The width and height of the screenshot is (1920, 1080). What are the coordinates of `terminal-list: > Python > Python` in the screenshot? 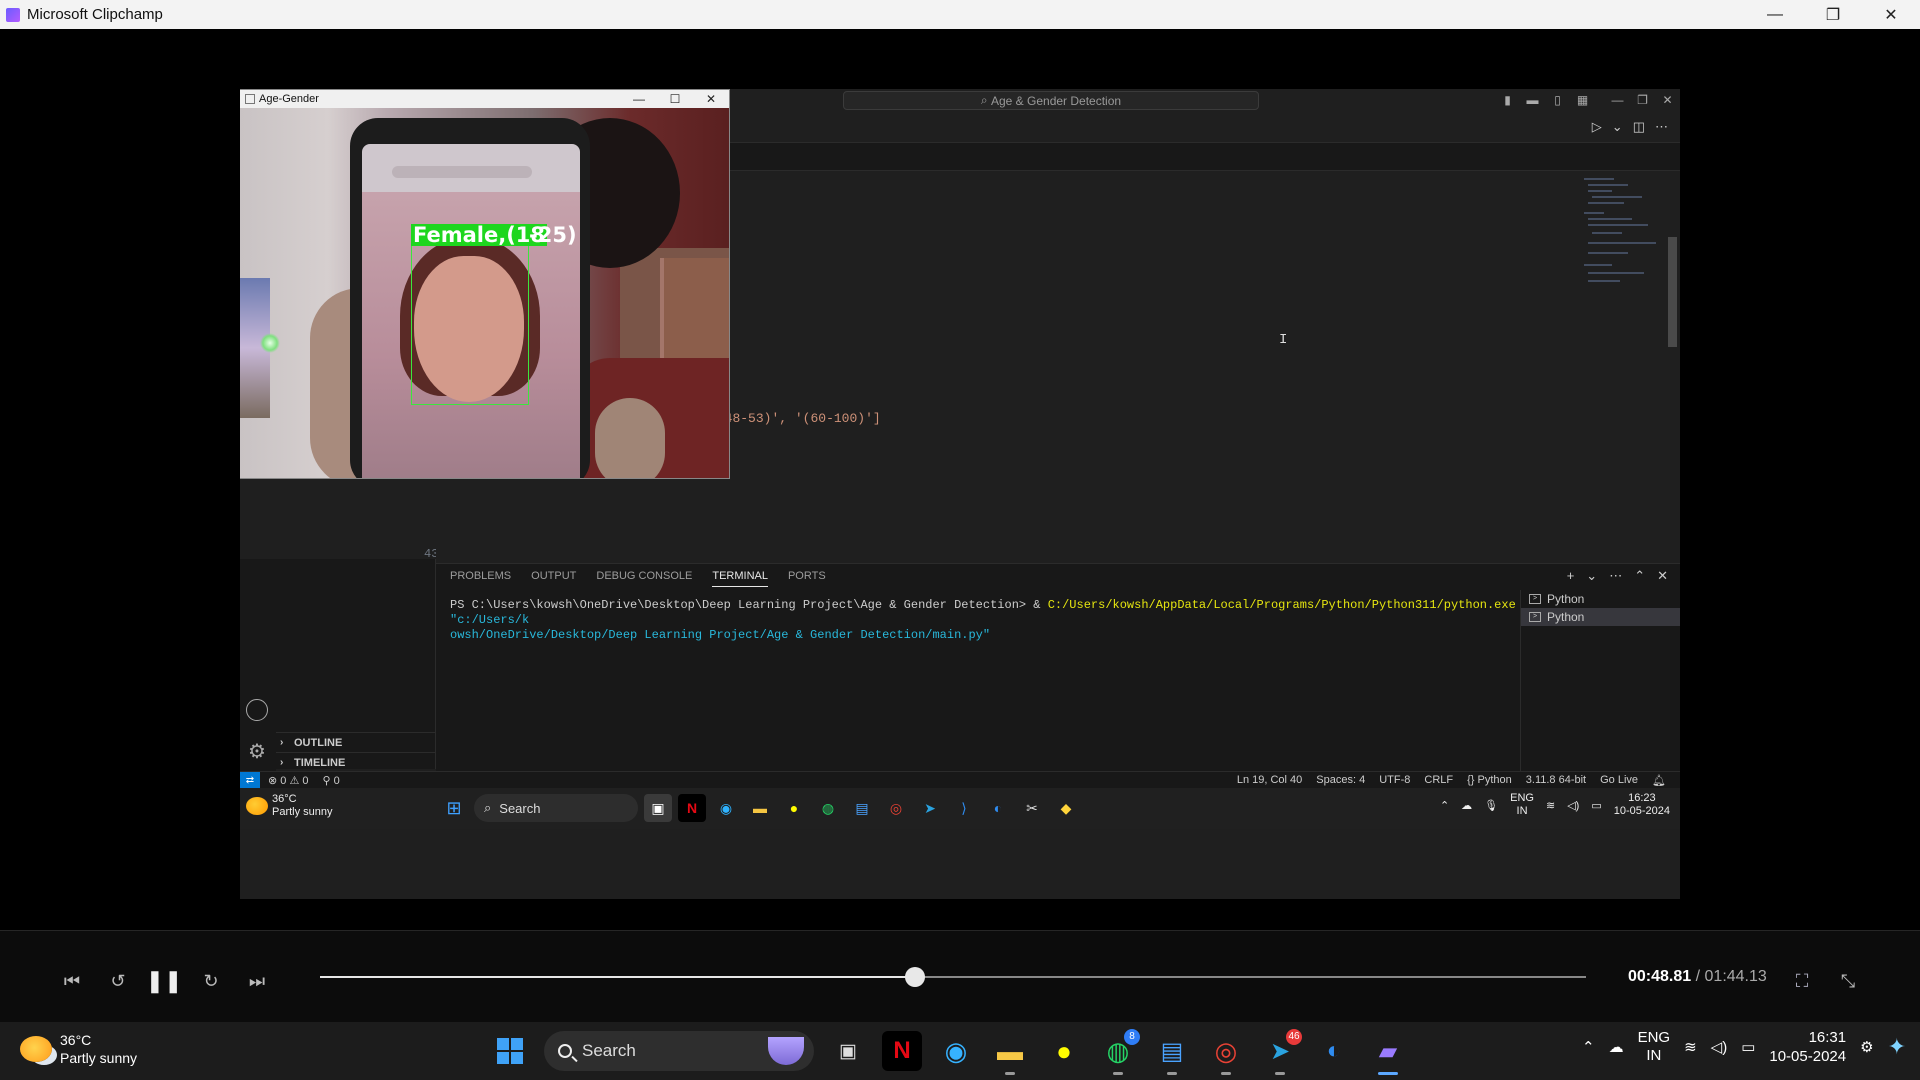 It's located at (1600, 681).